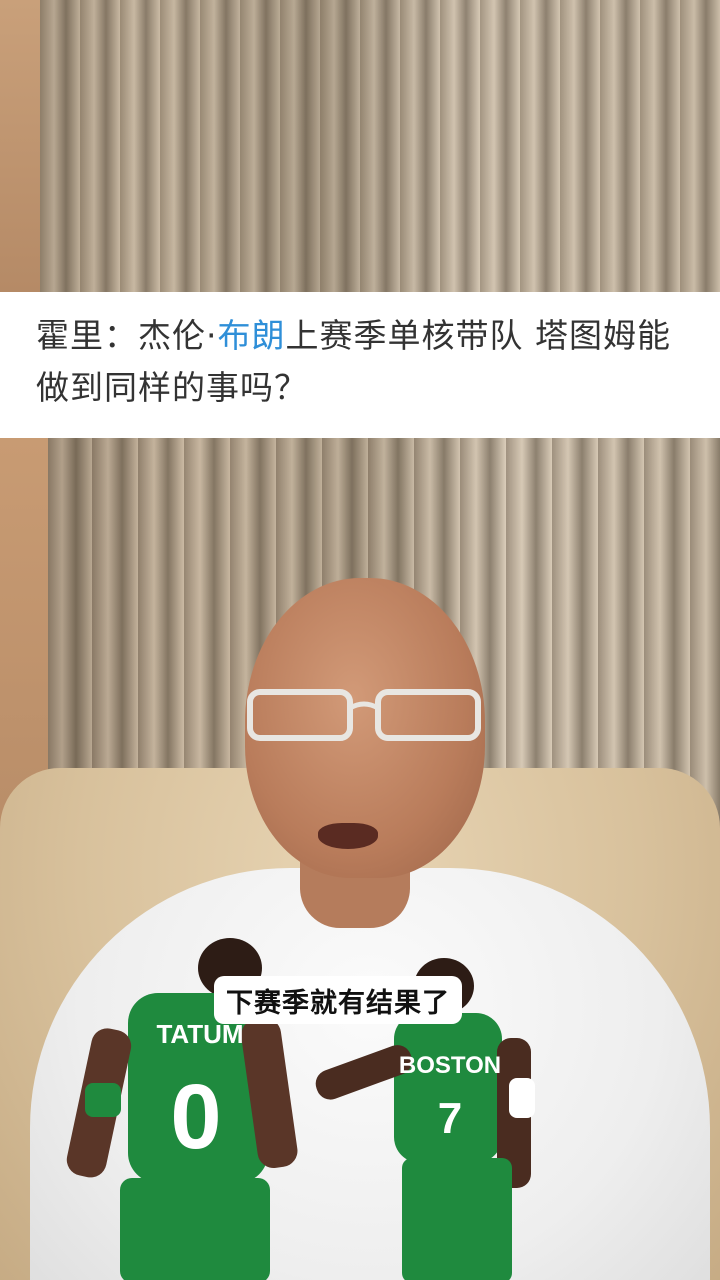 The height and width of the screenshot is (1280, 720). Describe the element at coordinates (252, 335) in the screenshot. I see `headline-highlight-link: 布朗` at that location.